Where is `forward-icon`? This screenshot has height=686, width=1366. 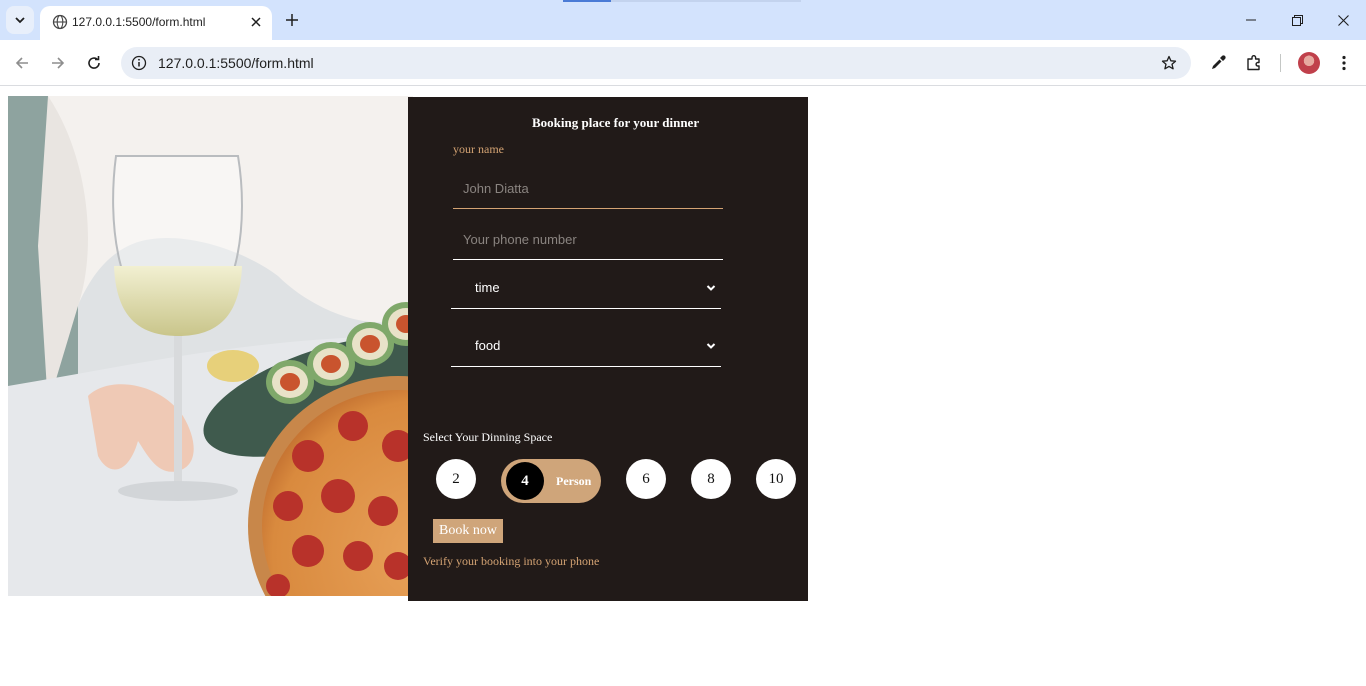 forward-icon is located at coordinates (58, 63).